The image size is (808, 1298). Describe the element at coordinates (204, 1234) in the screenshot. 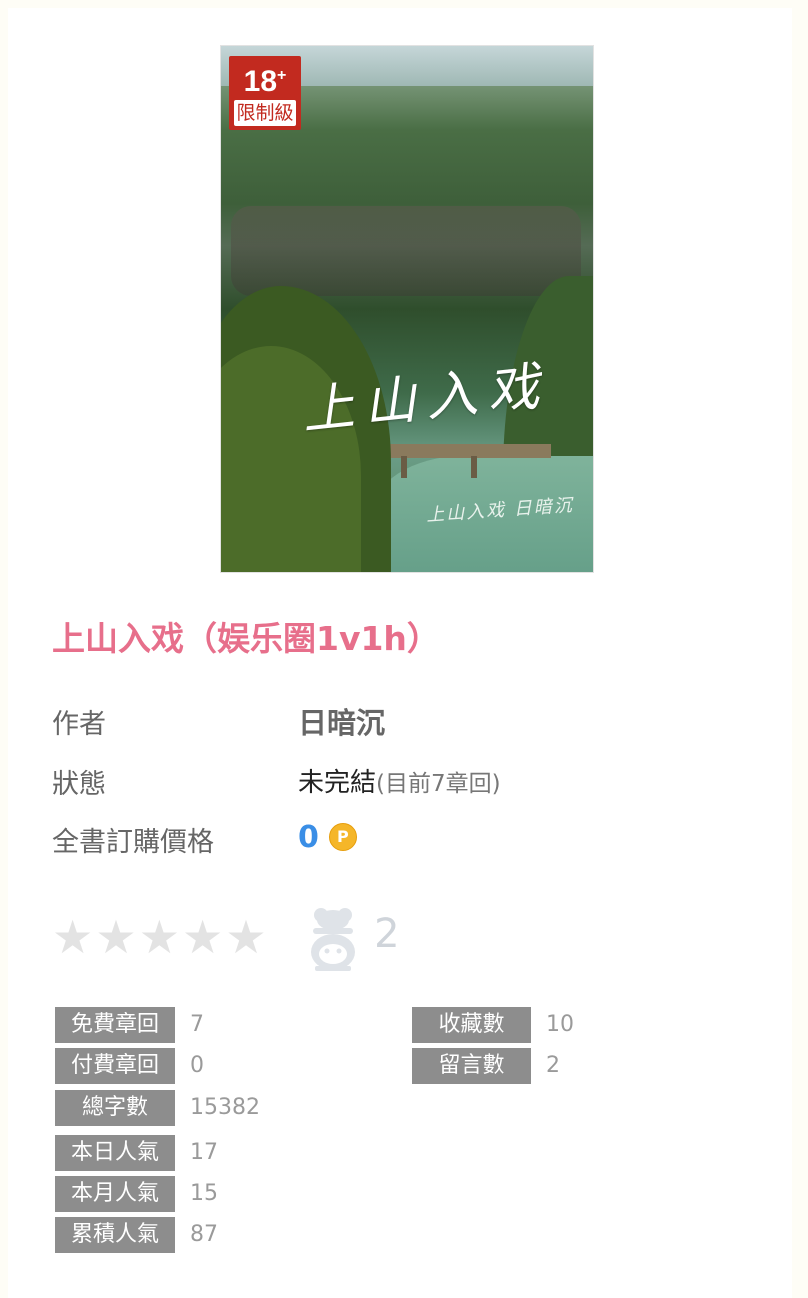

I see `stat-value: 87` at that location.